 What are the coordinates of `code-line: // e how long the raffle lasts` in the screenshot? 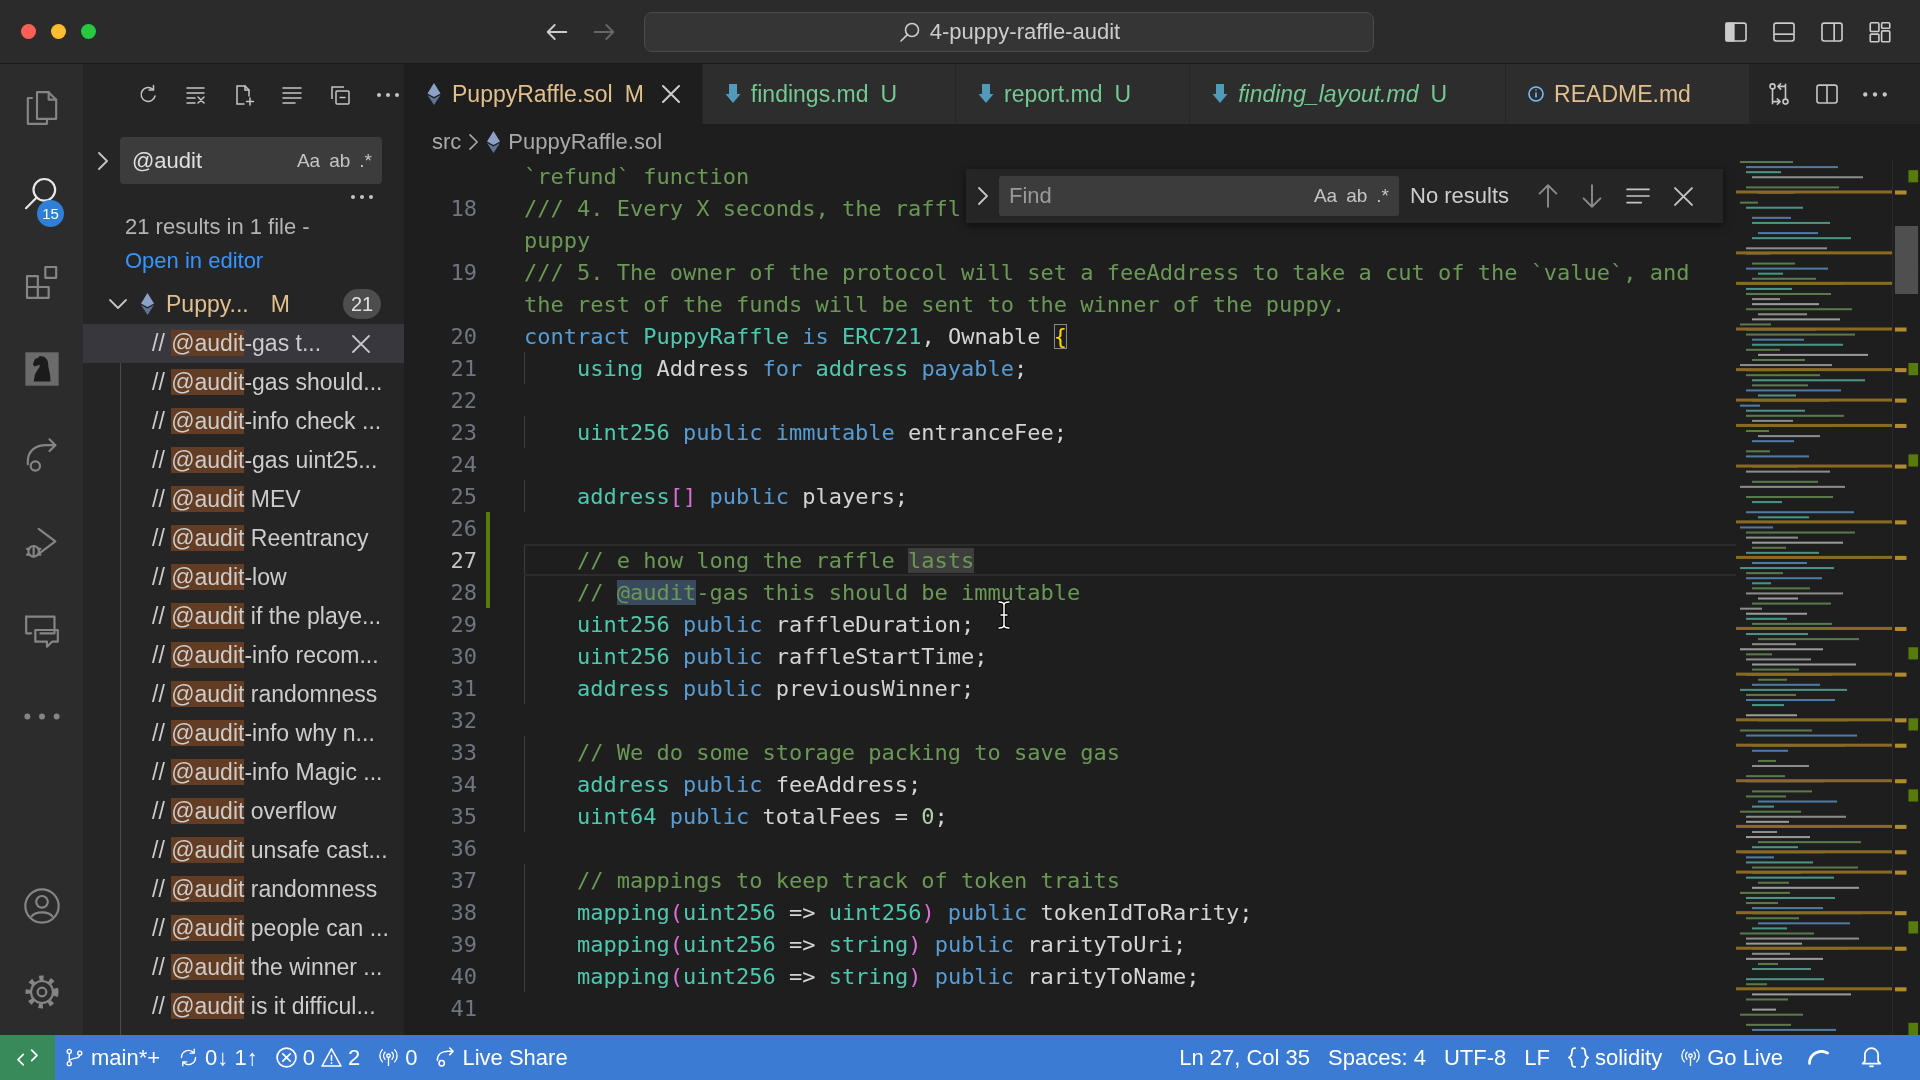 It's located at (775, 560).